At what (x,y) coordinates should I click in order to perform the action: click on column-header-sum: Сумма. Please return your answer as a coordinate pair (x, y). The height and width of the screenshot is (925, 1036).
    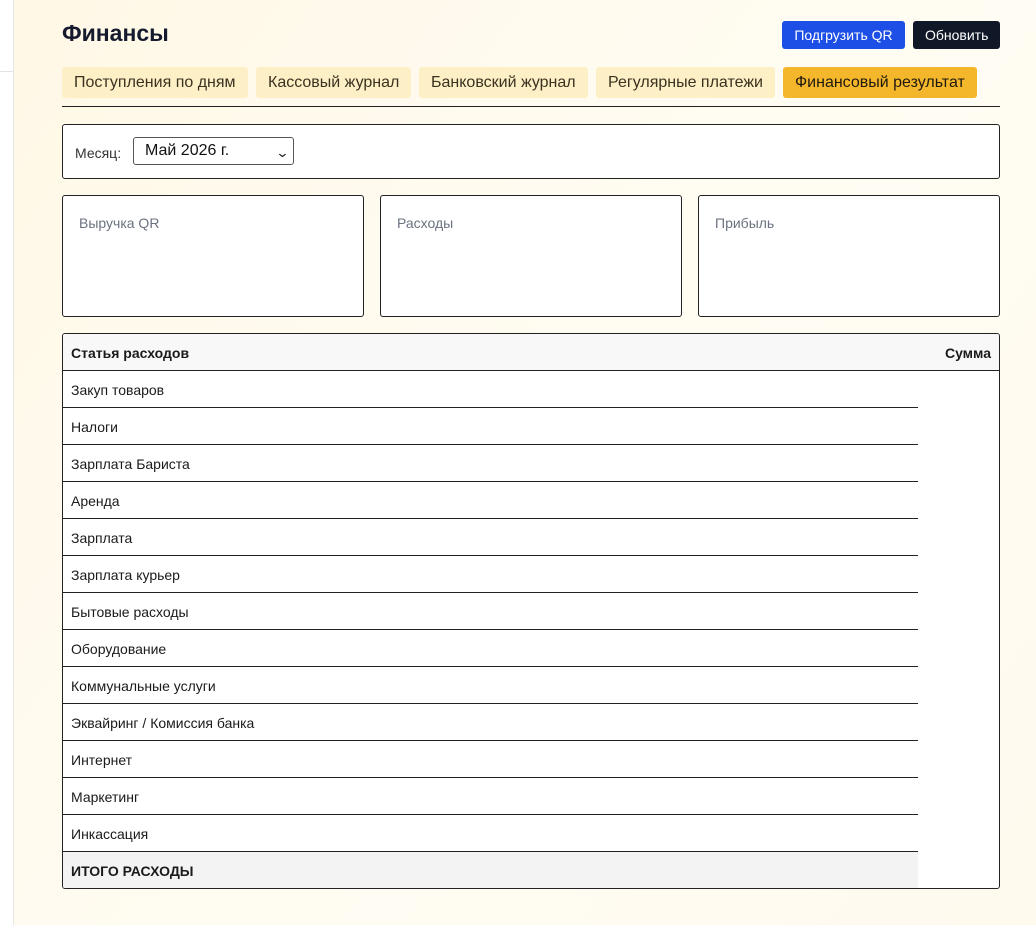
    Looking at the image, I should click on (967, 353).